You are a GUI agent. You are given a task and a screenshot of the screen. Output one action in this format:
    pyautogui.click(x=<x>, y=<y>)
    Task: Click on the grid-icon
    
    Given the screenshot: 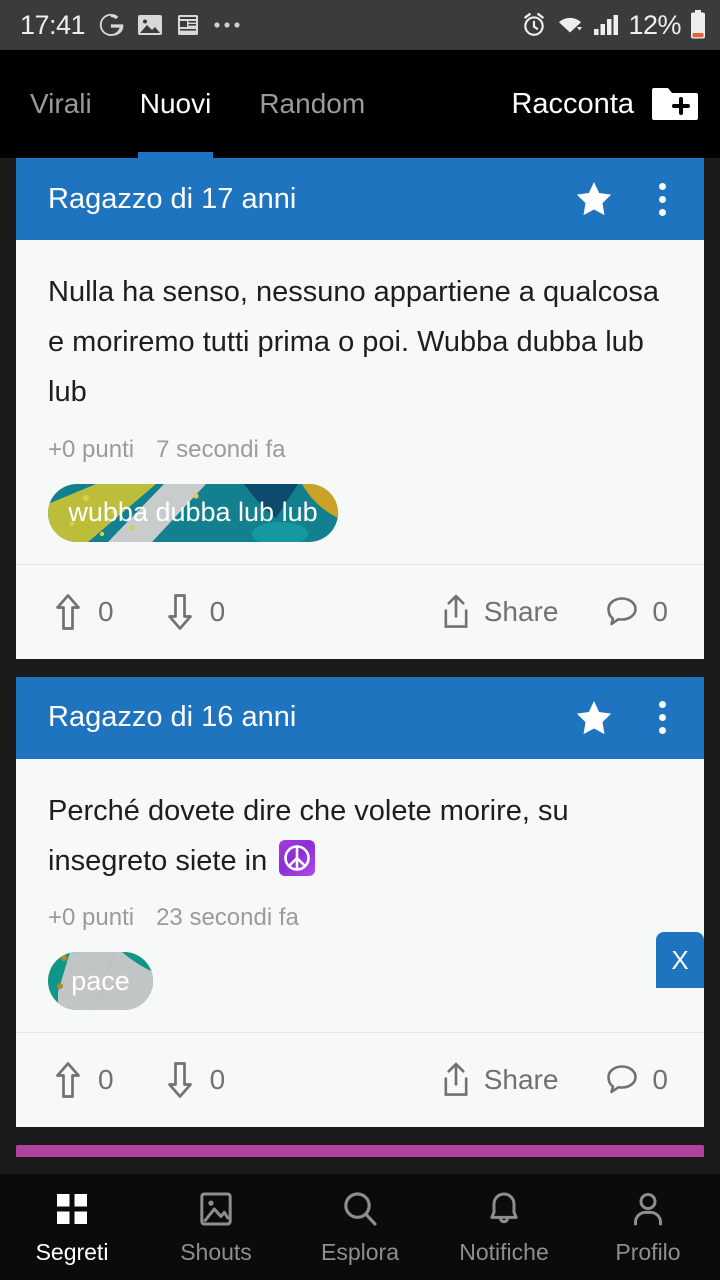 What is the action you would take?
    pyautogui.click(x=72, y=1208)
    